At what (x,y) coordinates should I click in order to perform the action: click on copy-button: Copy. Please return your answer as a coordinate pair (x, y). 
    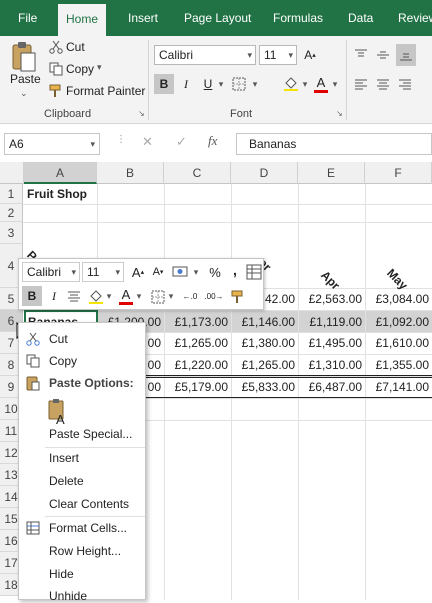
    Looking at the image, I should click on (80, 69).